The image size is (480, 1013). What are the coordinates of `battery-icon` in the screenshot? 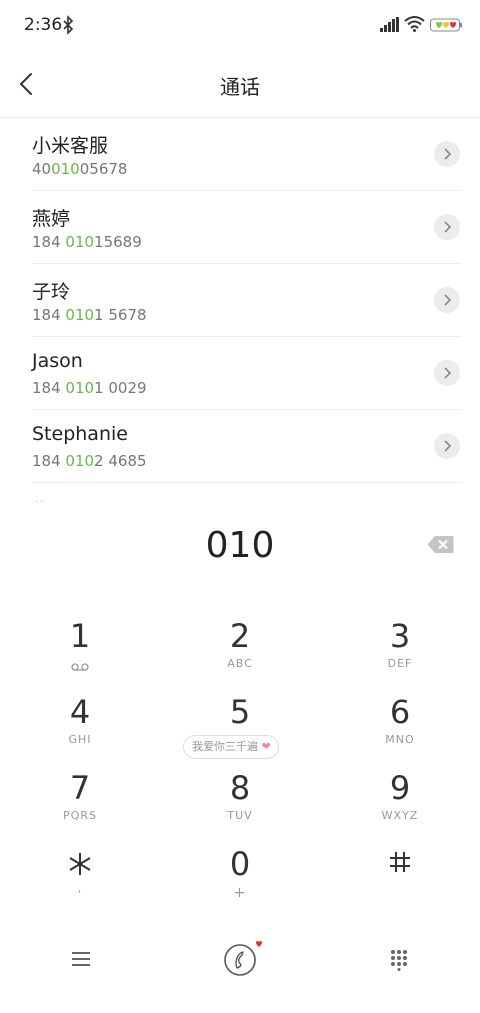 It's located at (446, 25).